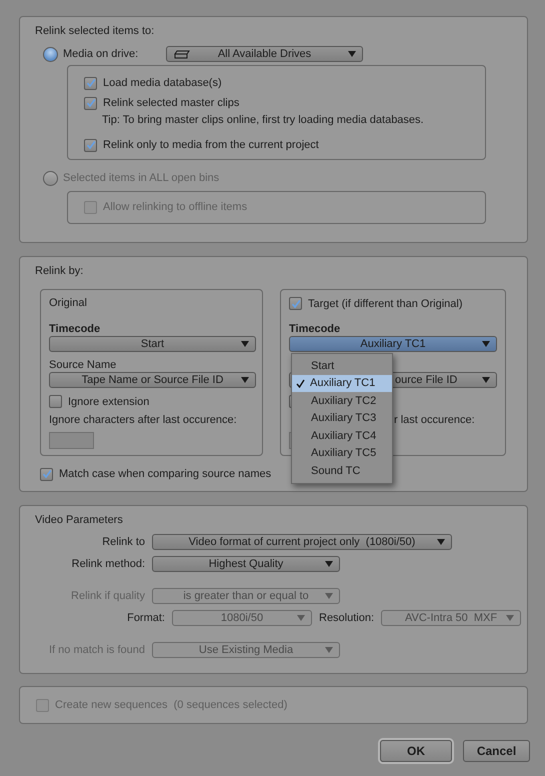  I want to click on menu-item: Sound TC, so click(342, 471).